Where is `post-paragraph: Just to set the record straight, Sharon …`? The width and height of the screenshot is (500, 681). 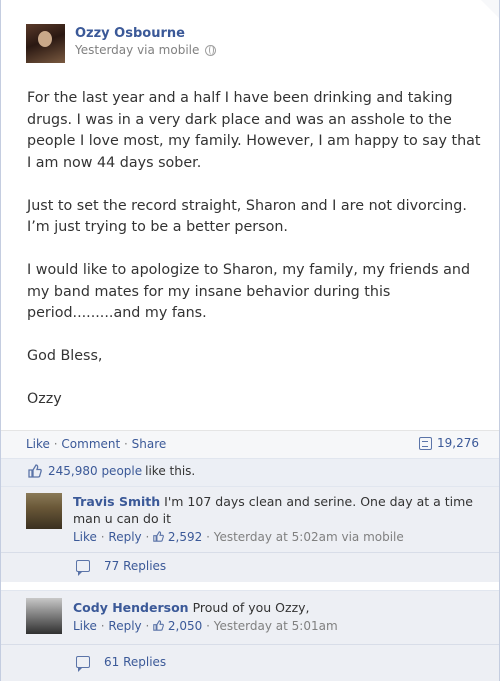
post-paragraph: Just to set the record straight, Sharon … is located at coordinates (247, 216).